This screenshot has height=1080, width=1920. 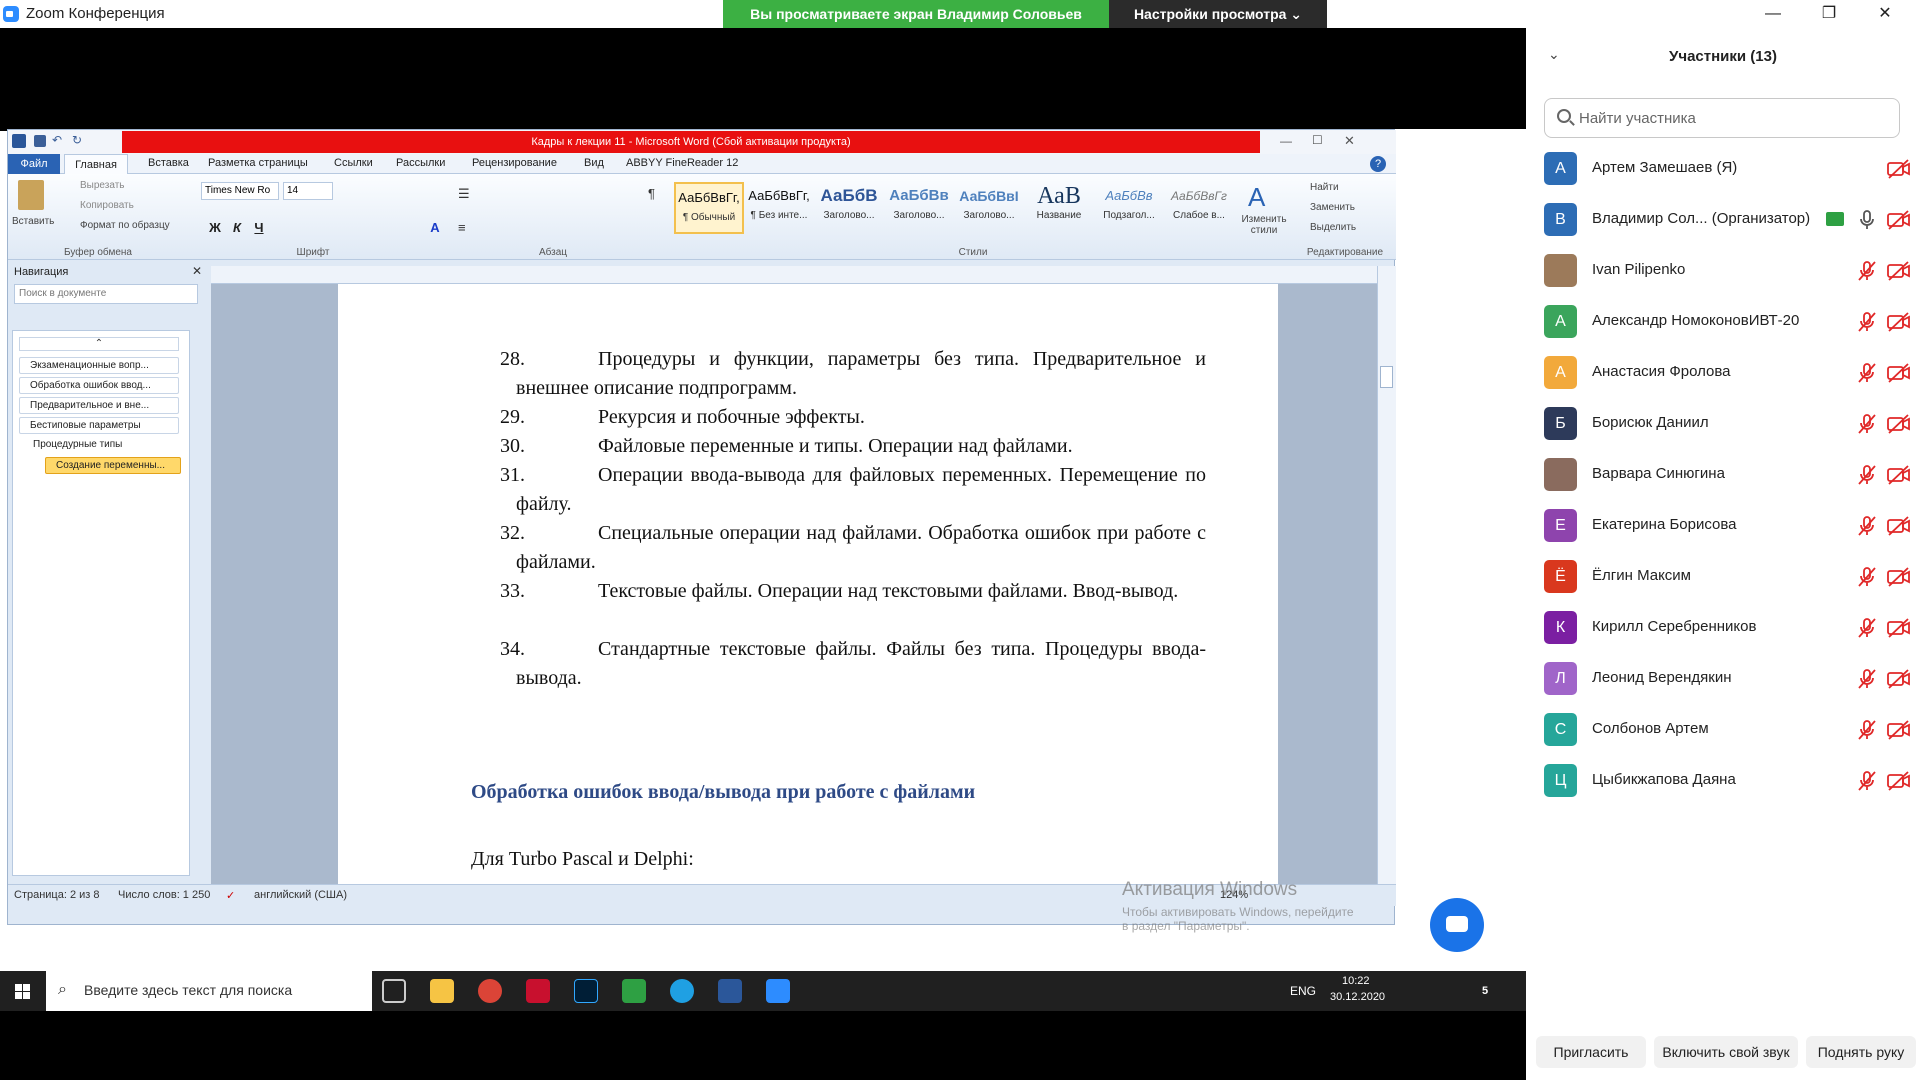 What do you see at coordinates (1356, 981) in the screenshot?
I see `taskbar-time: 10:22` at bounding box center [1356, 981].